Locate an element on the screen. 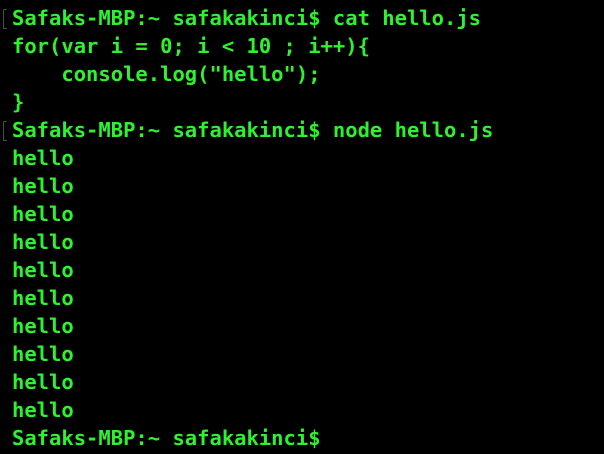 This screenshot has width=604, height=454. terminal-prompt-line: Safaks-MBP:~ safakakinci$ is located at coordinates (308, 438).